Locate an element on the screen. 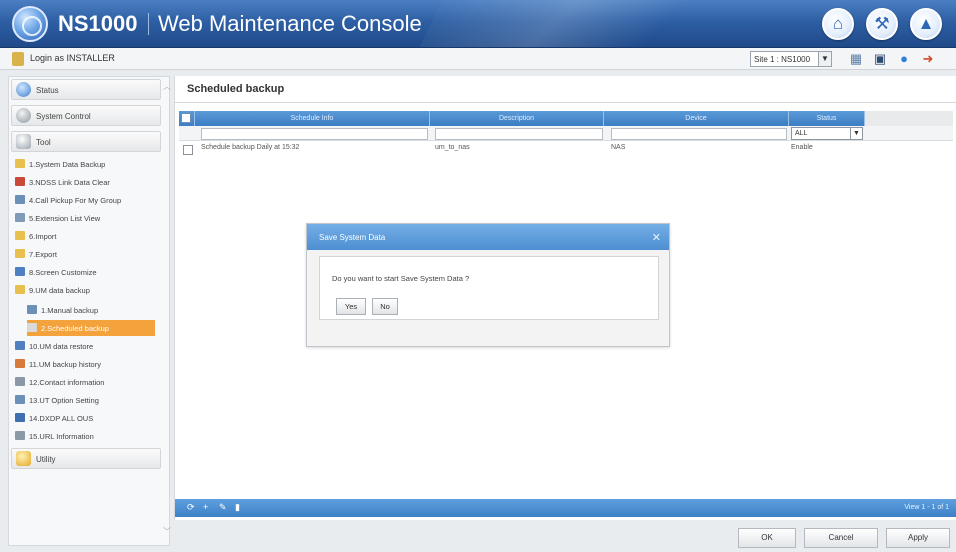 Image resolution: width=956 pixels, height=552 pixels. info-icon: ● is located at coordinates (904, 59).